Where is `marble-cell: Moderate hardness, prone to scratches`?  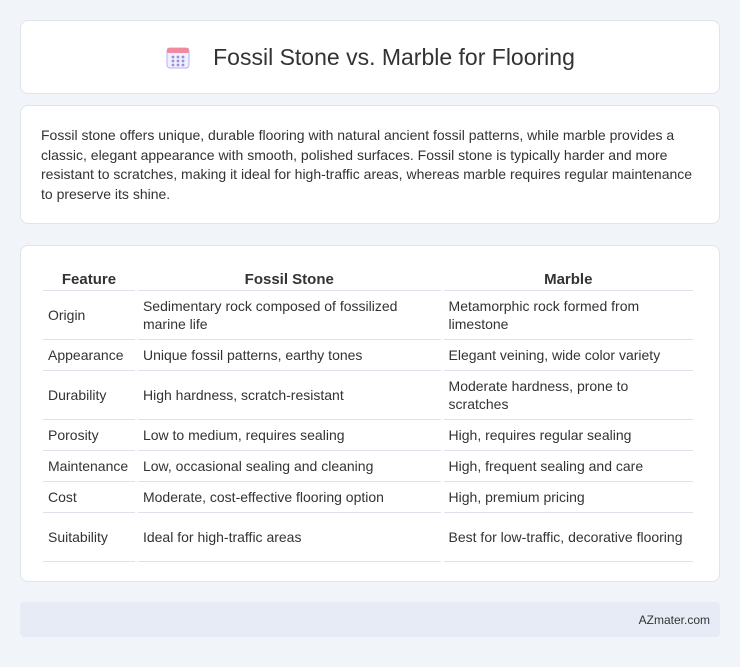 marble-cell: Moderate hardness, prone to scratches is located at coordinates (568, 395).